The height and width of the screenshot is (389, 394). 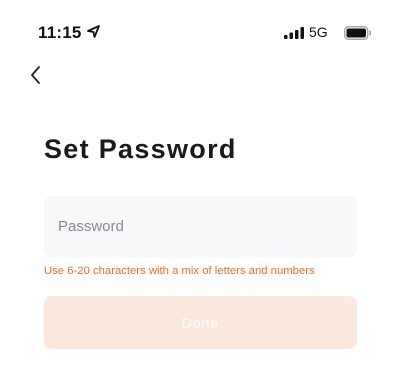 What do you see at coordinates (60, 32) in the screenshot?
I see `status-time: 11:15` at bounding box center [60, 32].